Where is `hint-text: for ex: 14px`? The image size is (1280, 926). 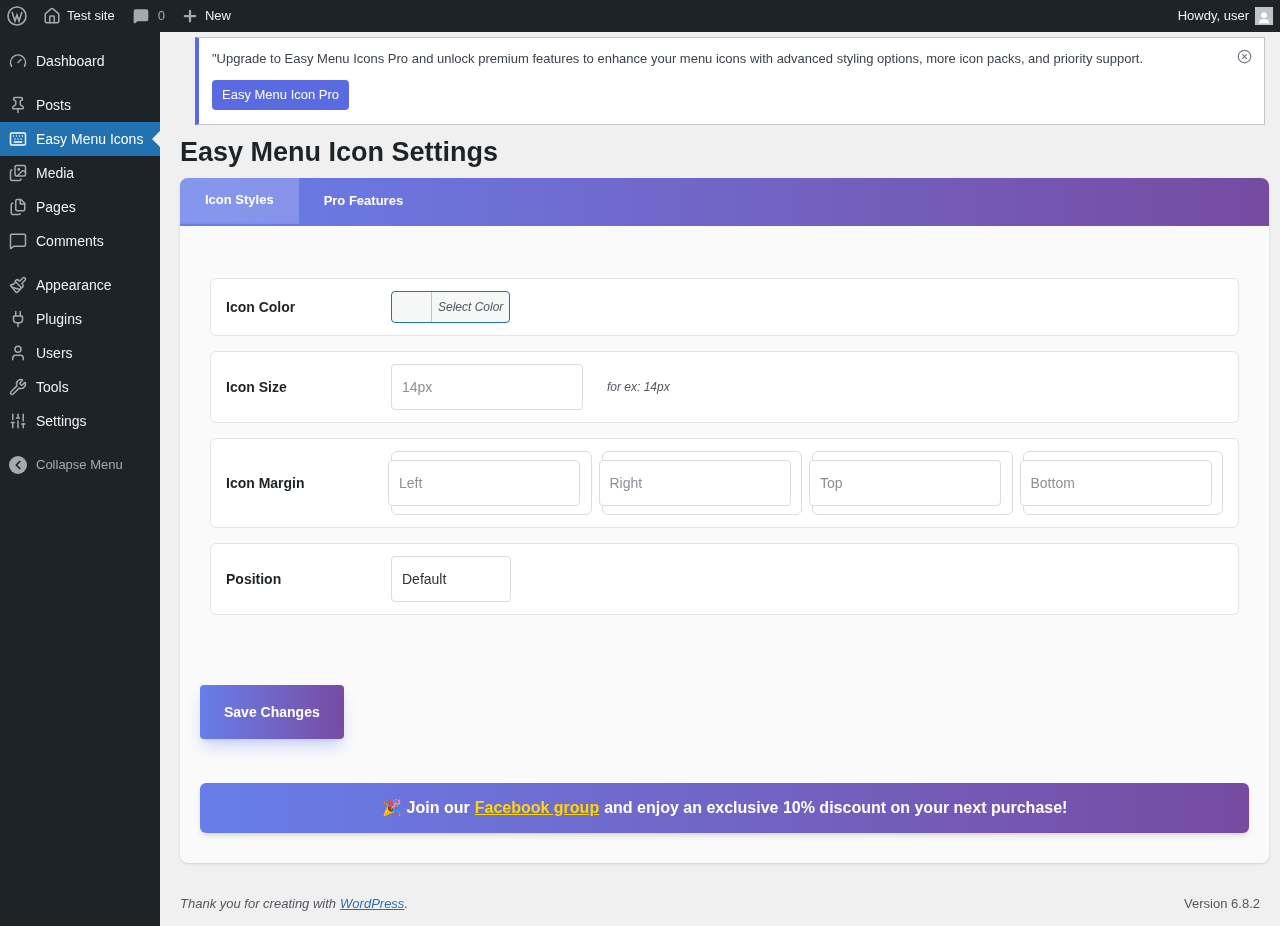
hint-text: for ex: 14px is located at coordinates (638, 386).